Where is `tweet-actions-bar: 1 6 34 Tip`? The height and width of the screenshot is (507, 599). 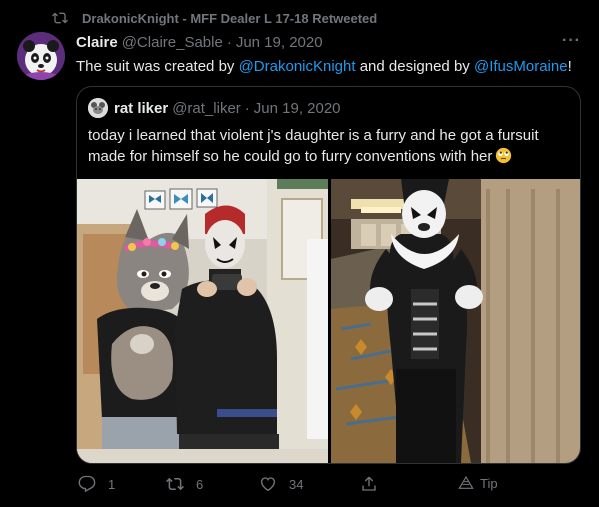 tweet-actions-bar: 1 6 34 Tip is located at coordinates (299, 487).